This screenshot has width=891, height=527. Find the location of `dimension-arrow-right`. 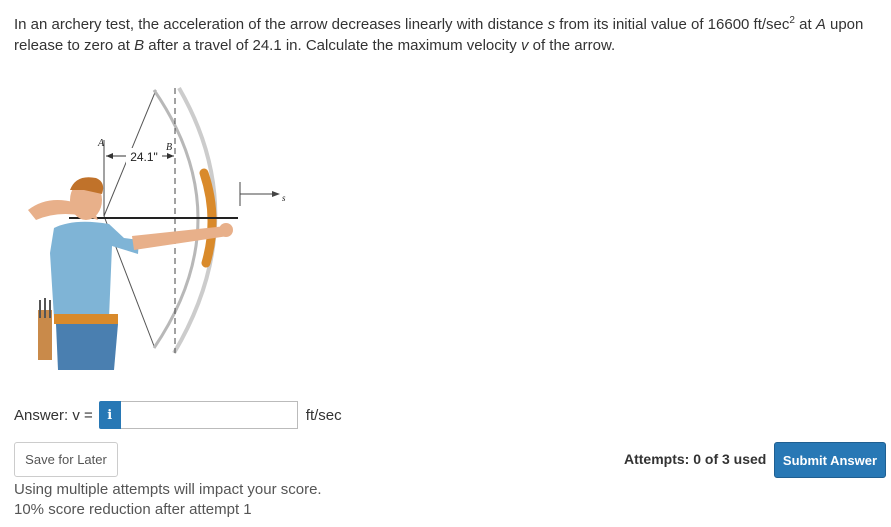

dimension-arrow-right is located at coordinates (170, 156).